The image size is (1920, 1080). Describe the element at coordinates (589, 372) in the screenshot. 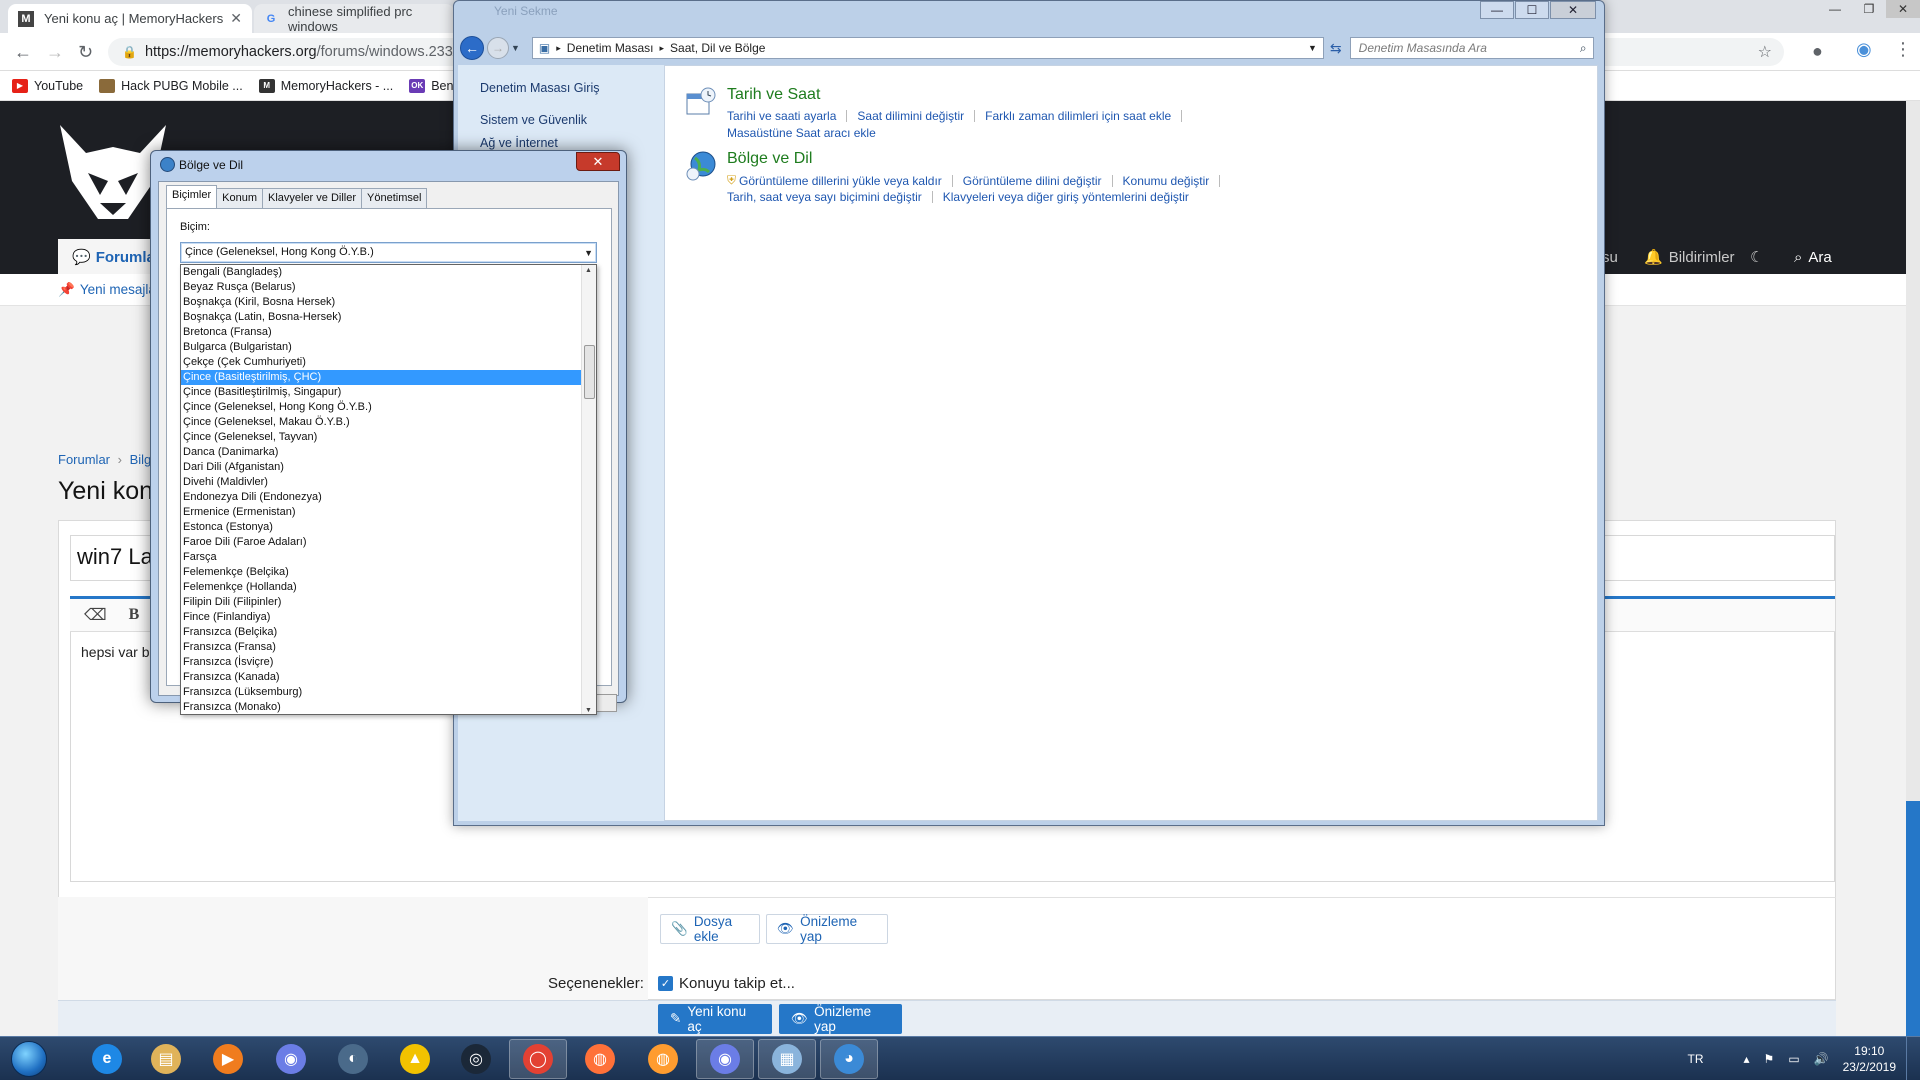

I see `scroll-thumb` at that location.